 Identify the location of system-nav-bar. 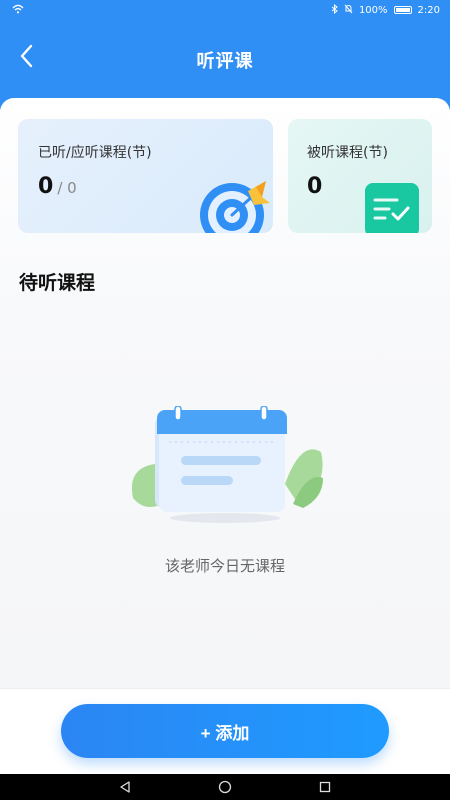
(225, 787).